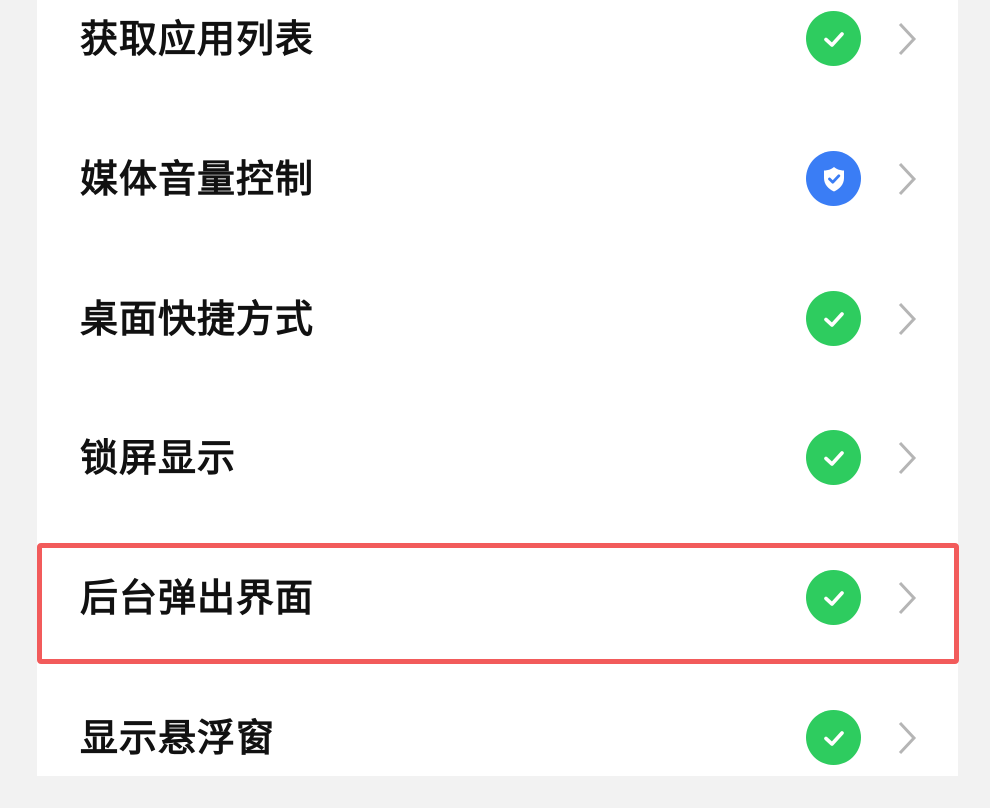 The image size is (990, 808). What do you see at coordinates (158, 458) in the screenshot?
I see `permission-label: 锁屏显示` at bounding box center [158, 458].